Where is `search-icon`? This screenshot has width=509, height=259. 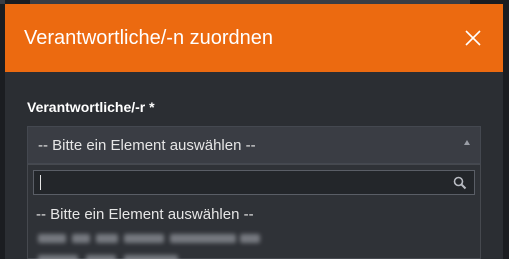 search-icon is located at coordinates (460, 183).